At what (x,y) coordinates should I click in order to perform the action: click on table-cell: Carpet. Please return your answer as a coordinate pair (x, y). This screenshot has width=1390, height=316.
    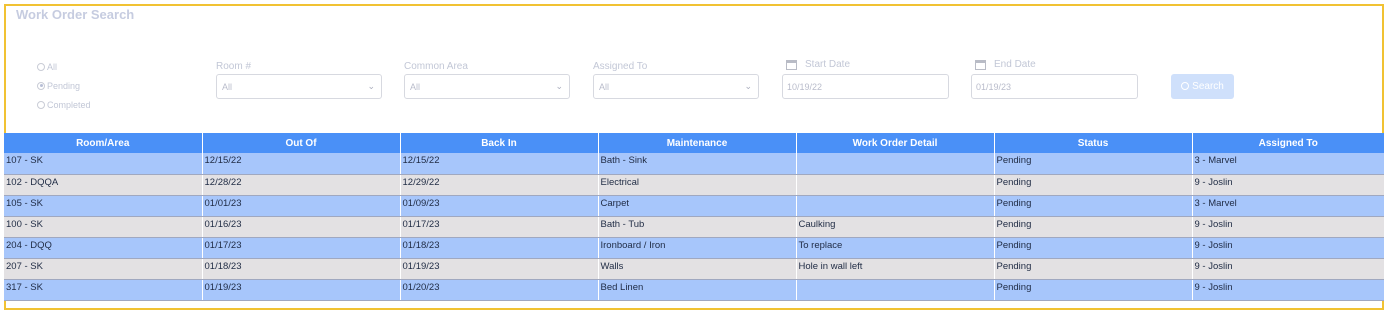
    Looking at the image, I should click on (696, 206).